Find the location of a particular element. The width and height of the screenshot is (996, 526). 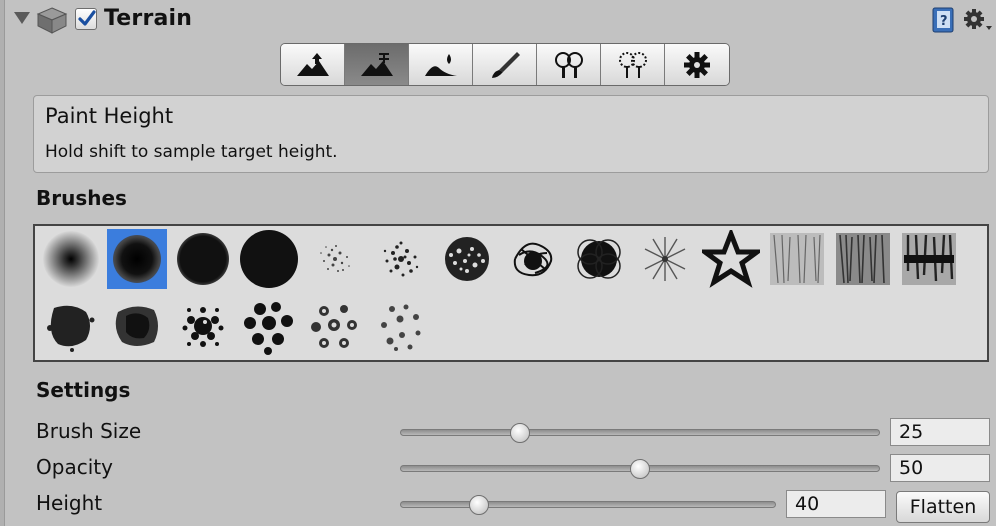

flatten-button: Flatten is located at coordinates (943, 507).